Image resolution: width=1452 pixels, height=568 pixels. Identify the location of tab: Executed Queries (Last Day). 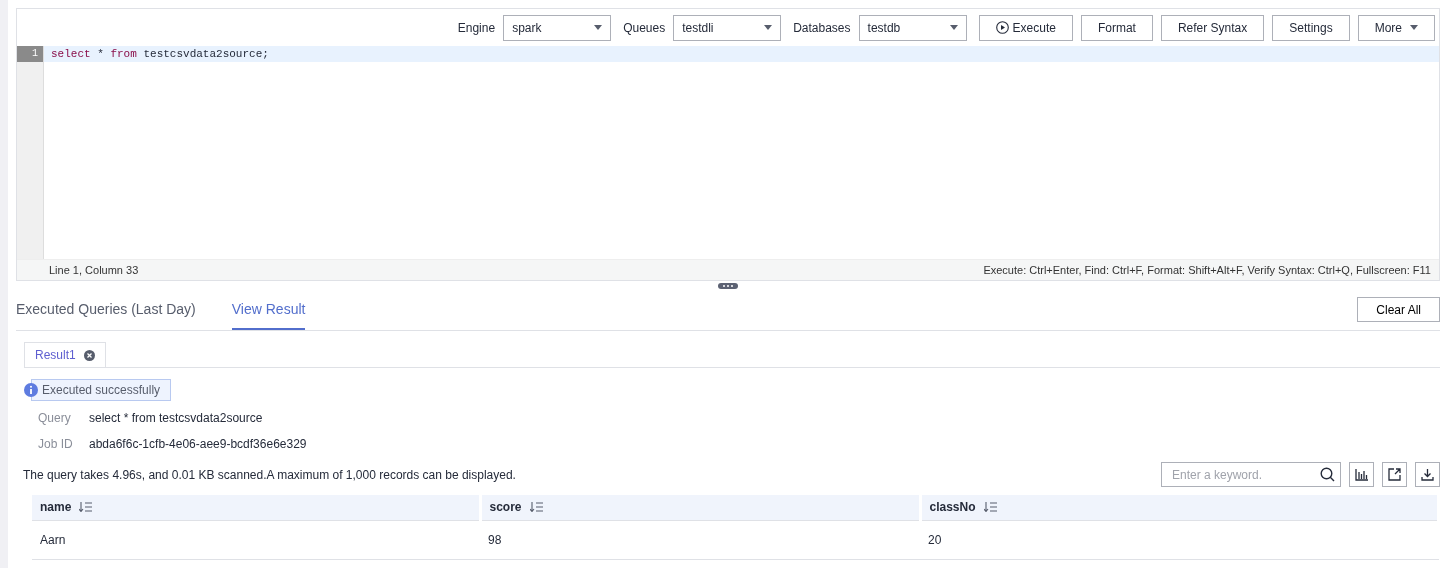
(106, 314).